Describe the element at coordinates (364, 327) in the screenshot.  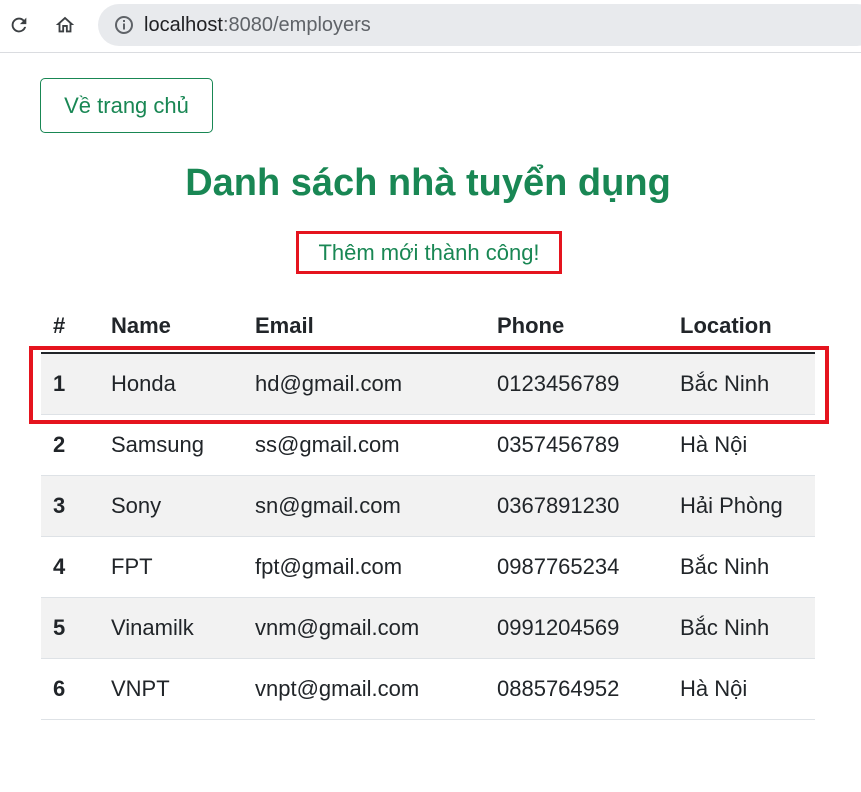
I see `header-email: Email` at that location.